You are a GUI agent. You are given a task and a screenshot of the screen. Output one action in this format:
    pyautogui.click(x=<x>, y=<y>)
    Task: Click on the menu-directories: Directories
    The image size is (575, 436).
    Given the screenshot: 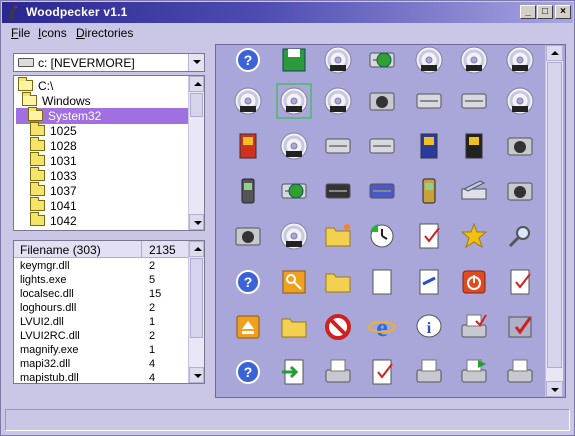 What is the action you would take?
    pyautogui.click(x=104, y=33)
    